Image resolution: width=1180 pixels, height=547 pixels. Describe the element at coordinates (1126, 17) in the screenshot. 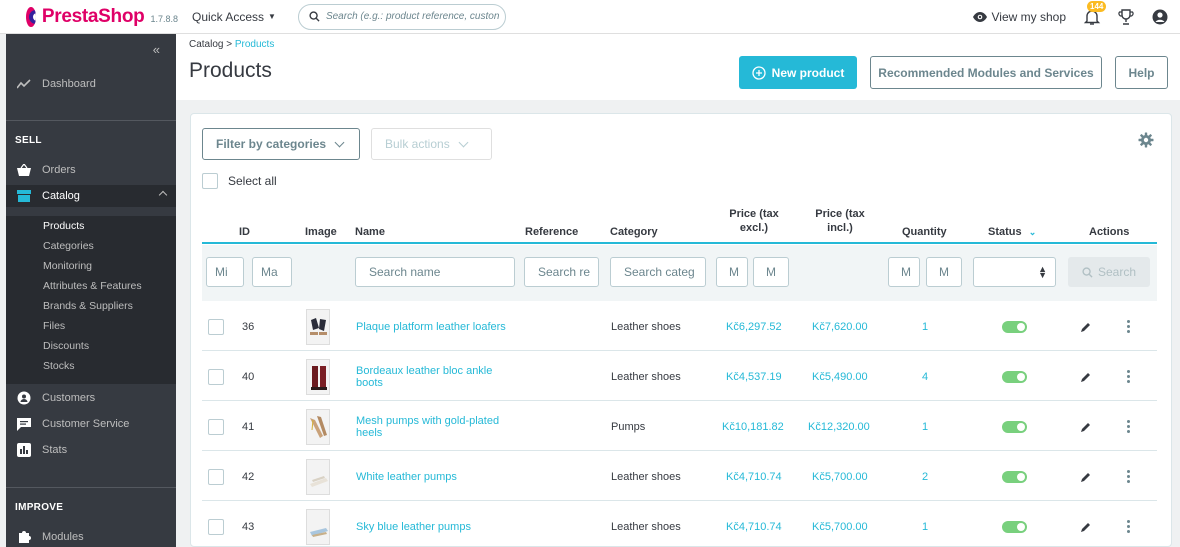

I see `achievements-button` at that location.